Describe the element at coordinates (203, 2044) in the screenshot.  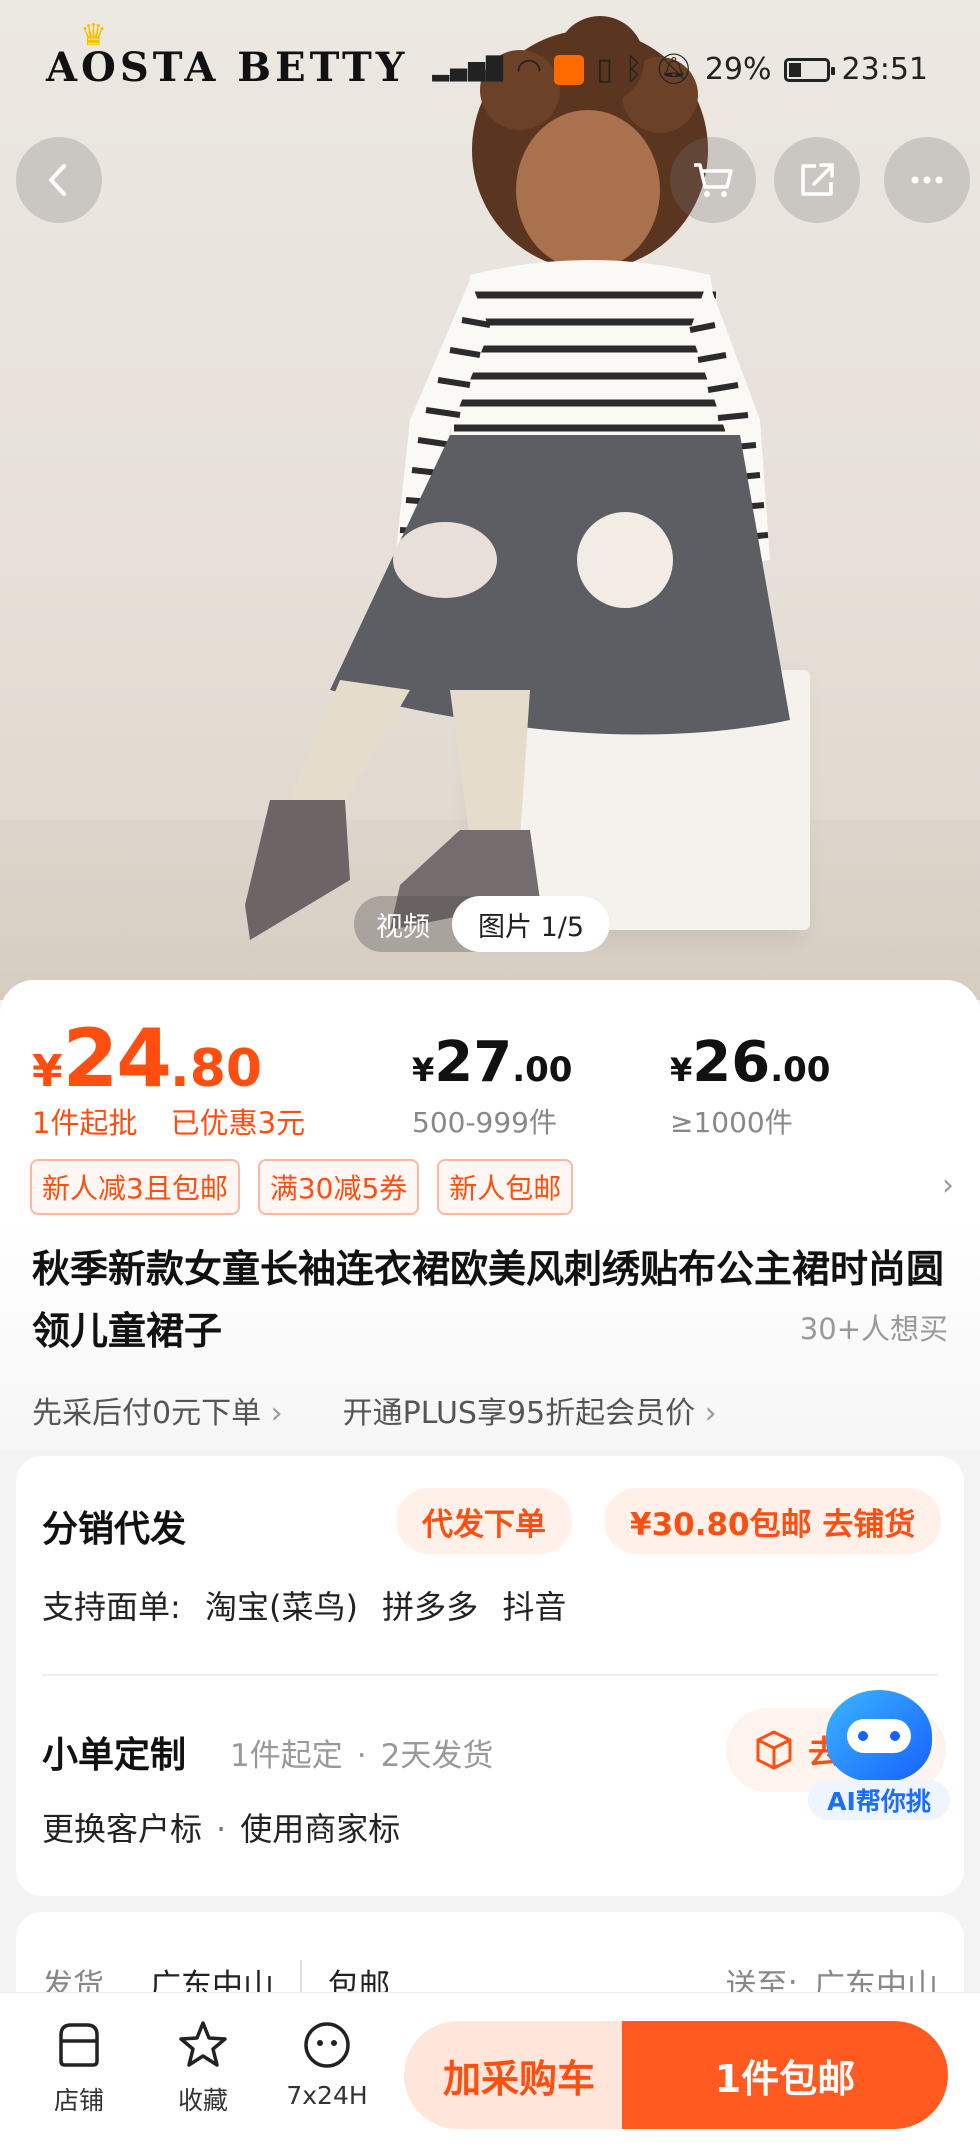
I see `star-icon` at that location.